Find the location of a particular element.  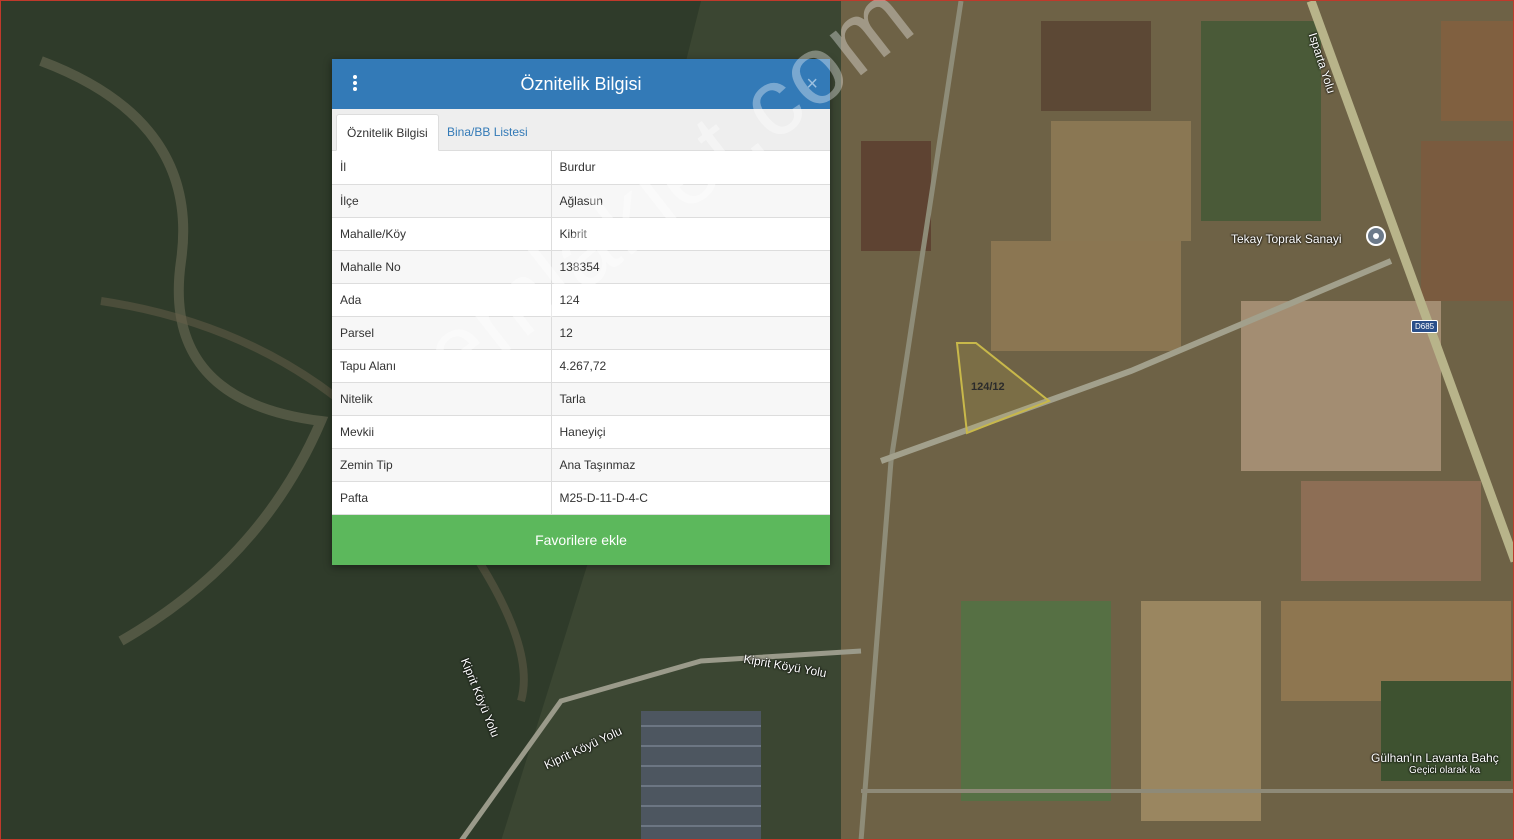

attribute-key: İl is located at coordinates (442, 168).